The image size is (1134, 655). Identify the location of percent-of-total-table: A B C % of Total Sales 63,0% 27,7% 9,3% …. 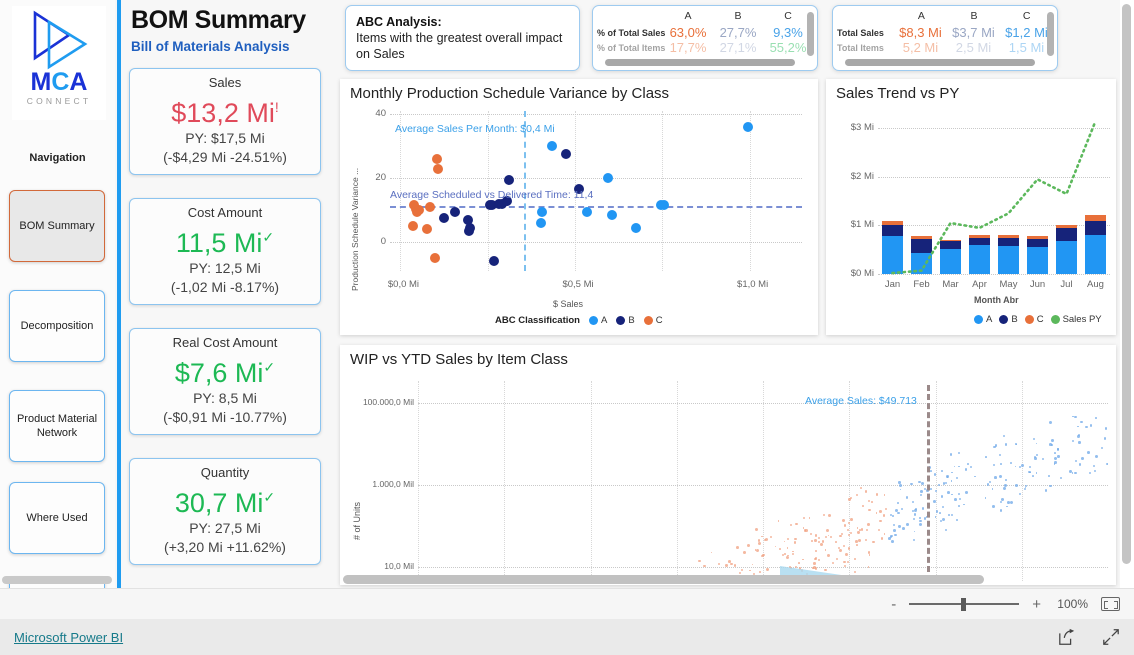
(705, 38).